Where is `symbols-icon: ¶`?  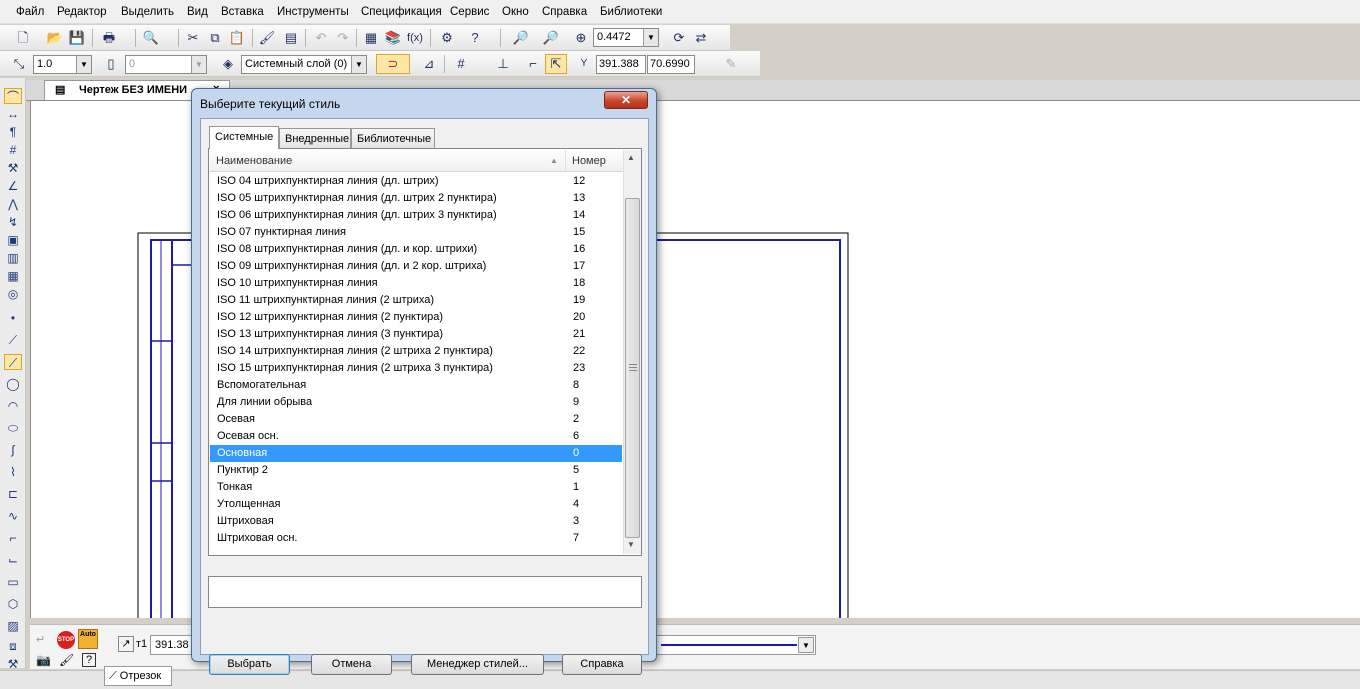 symbols-icon: ¶ is located at coordinates (13, 132).